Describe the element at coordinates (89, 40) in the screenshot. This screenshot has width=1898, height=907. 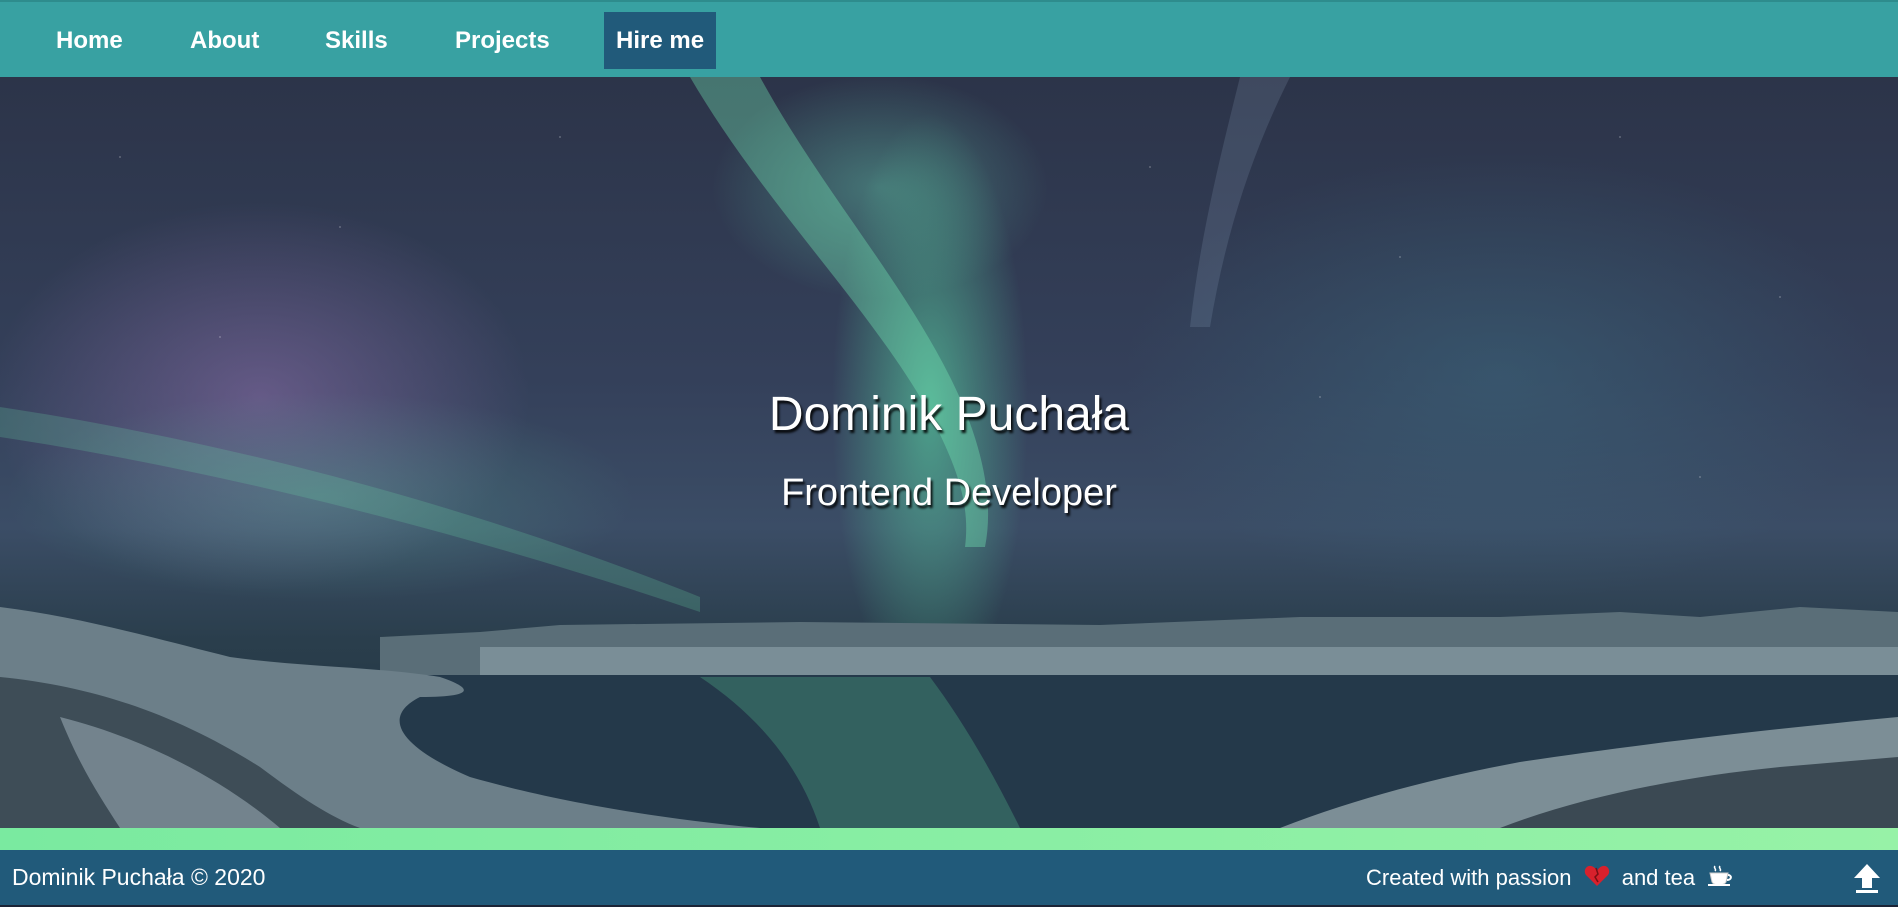
I see `nav-home-link: Home` at that location.